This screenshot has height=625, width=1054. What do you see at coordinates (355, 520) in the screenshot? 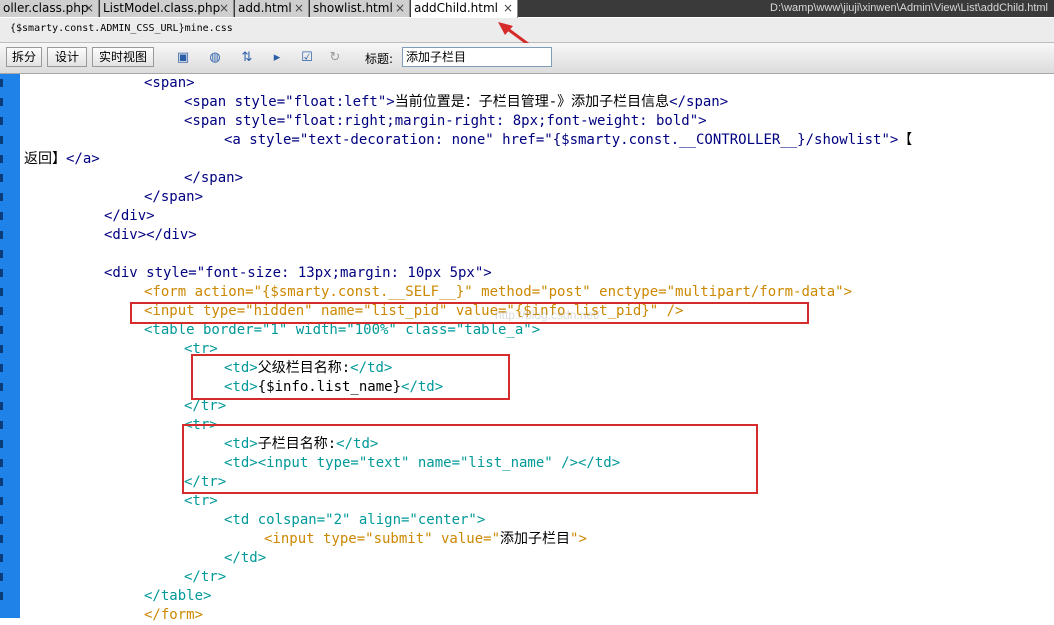
I see `code-line: <td colspan="2" align="center">` at bounding box center [355, 520].